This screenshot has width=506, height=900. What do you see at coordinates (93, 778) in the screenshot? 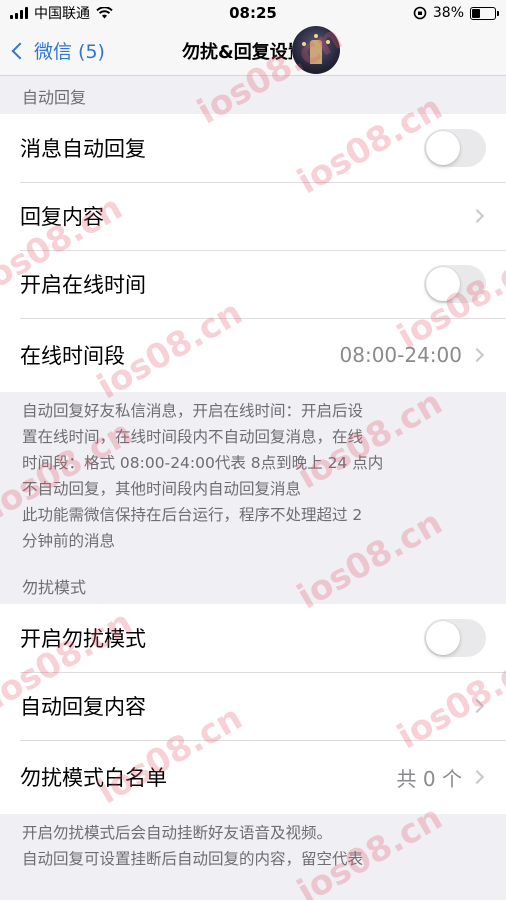
I see `cell-label: 勿扰模式白名单` at bounding box center [93, 778].